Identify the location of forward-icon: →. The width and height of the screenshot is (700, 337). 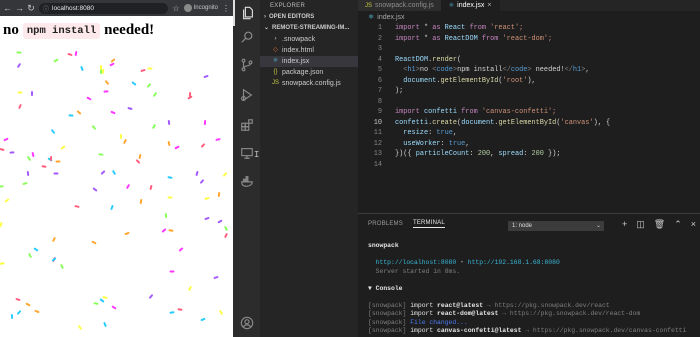
(19, 8).